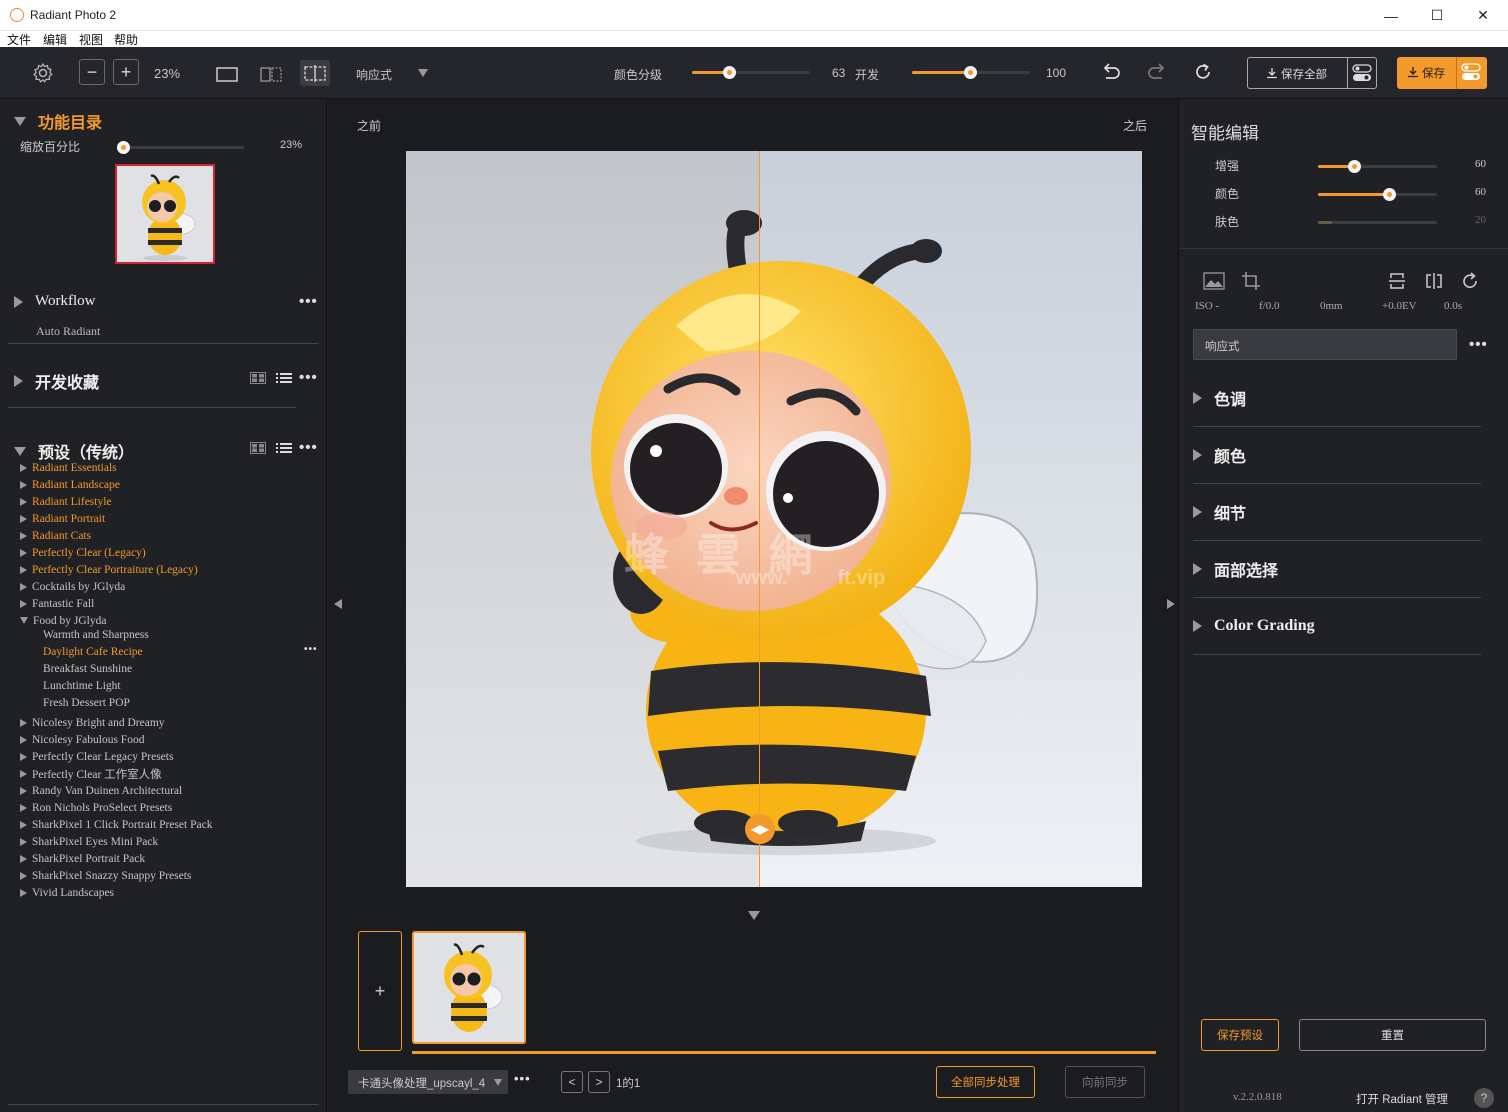 This screenshot has width=1508, height=1112. Describe the element at coordinates (126, 72) in the screenshot. I see `zoom-in-button: +` at that location.